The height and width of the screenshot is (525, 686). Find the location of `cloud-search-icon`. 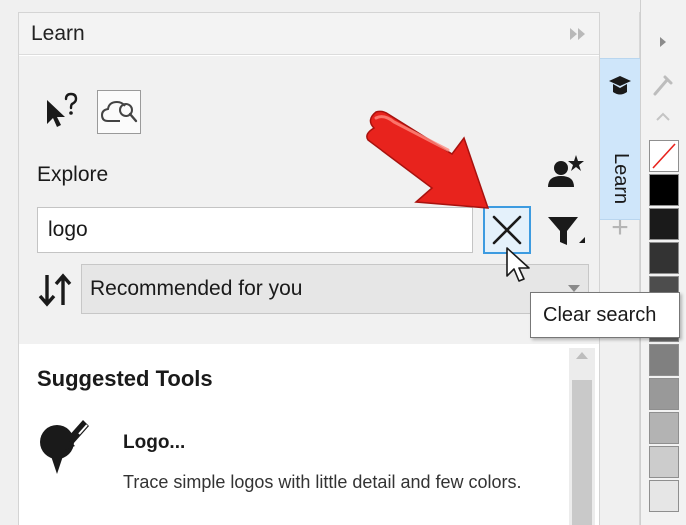

cloud-search-icon is located at coordinates (119, 112).